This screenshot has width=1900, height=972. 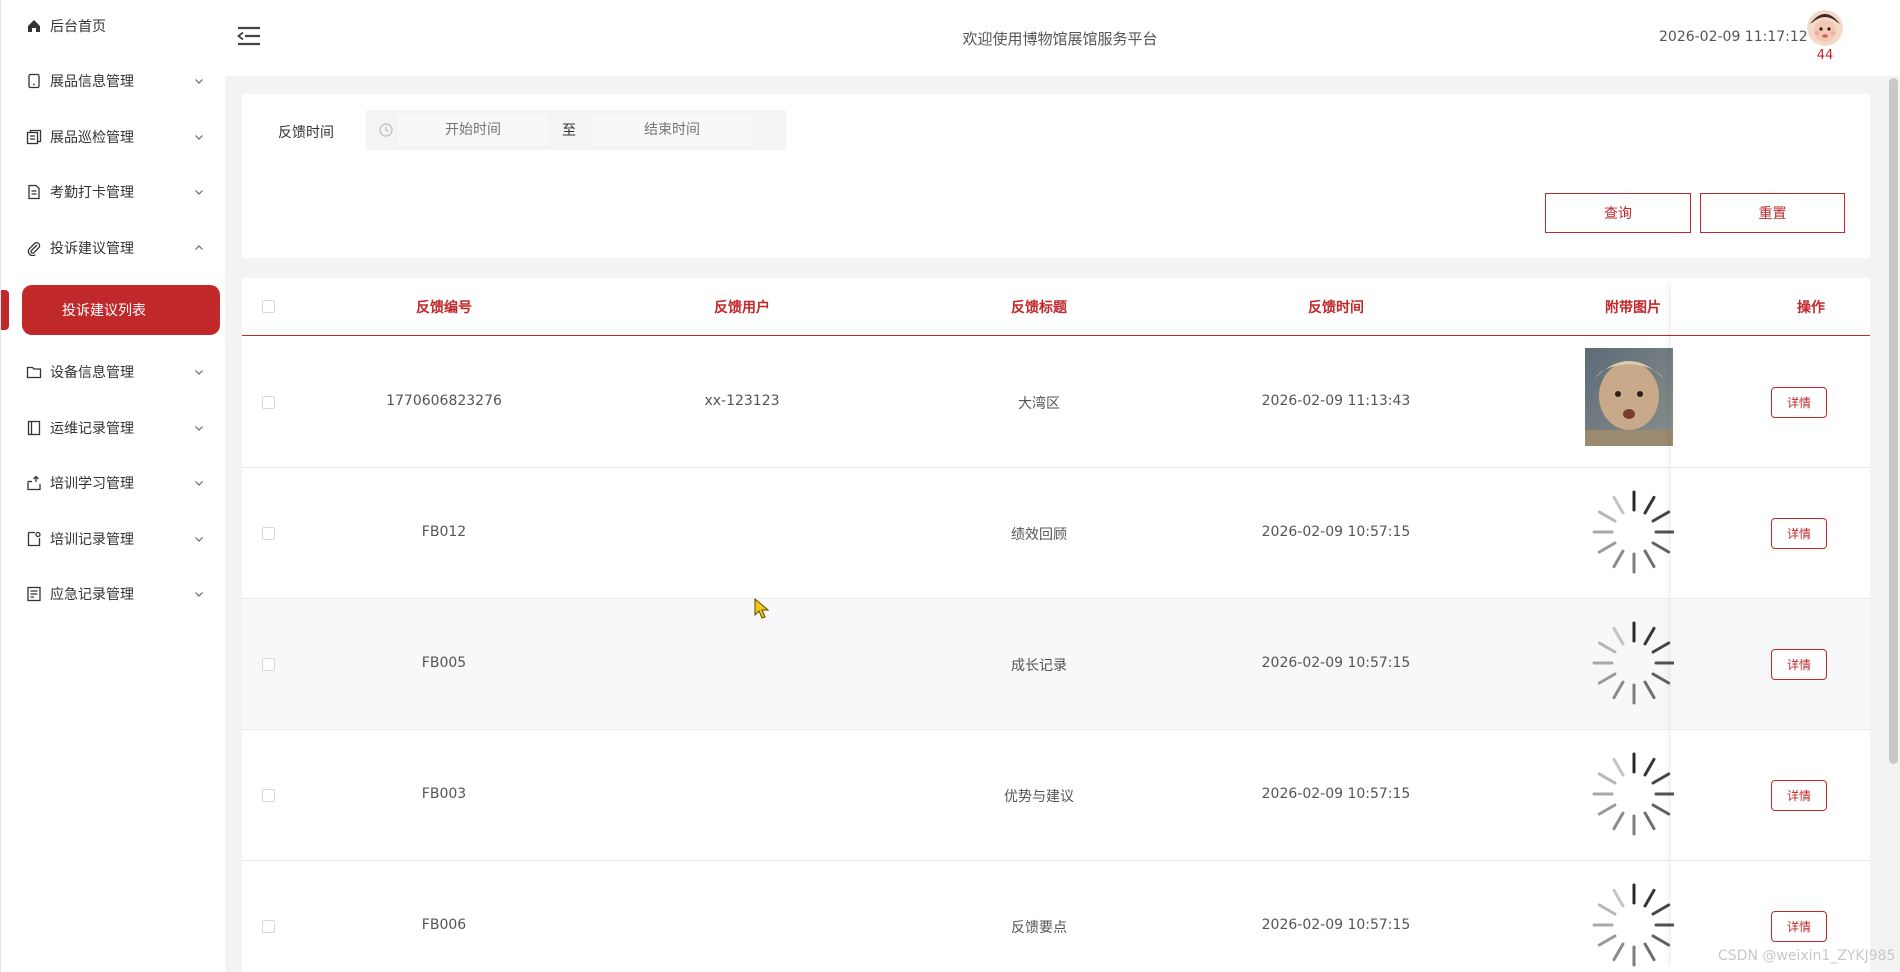 I want to click on table-row: FB003 优势与建议 2026-02-09 10:57:15, so click(x=1056, y=795).